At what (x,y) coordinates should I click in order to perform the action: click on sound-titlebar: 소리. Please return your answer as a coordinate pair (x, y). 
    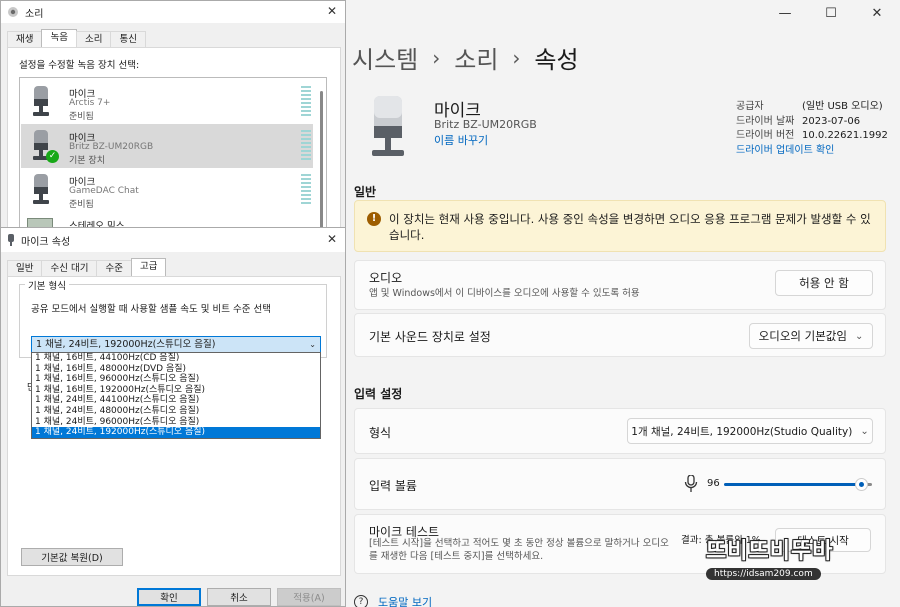
    Looking at the image, I should click on (173, 12).